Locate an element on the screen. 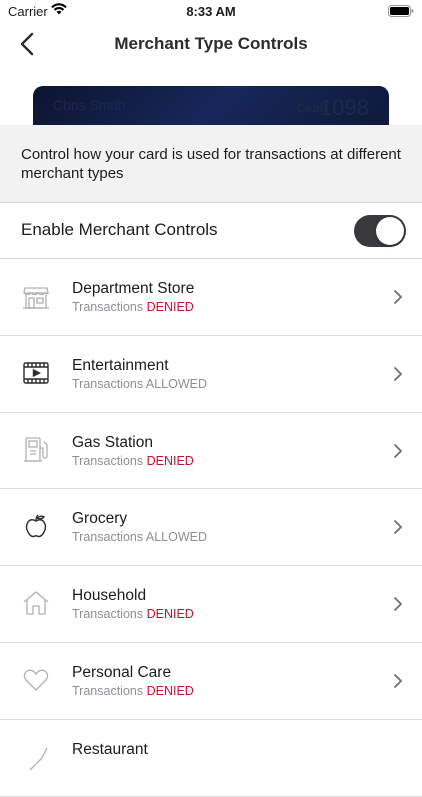 The width and height of the screenshot is (422, 797). merchant-row-restaurant: Restaurant is located at coordinates (211, 758).